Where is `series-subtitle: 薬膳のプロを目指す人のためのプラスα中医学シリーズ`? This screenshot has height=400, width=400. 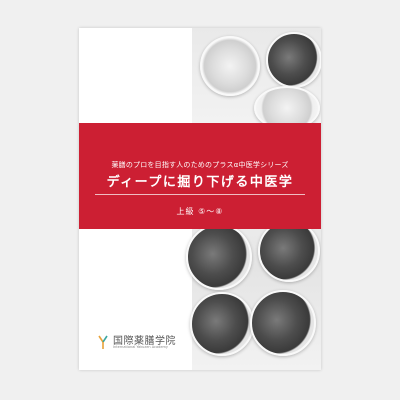 series-subtitle: 薬膳のプロを目指す人のためのプラスα中医学シリーズ is located at coordinates (200, 165).